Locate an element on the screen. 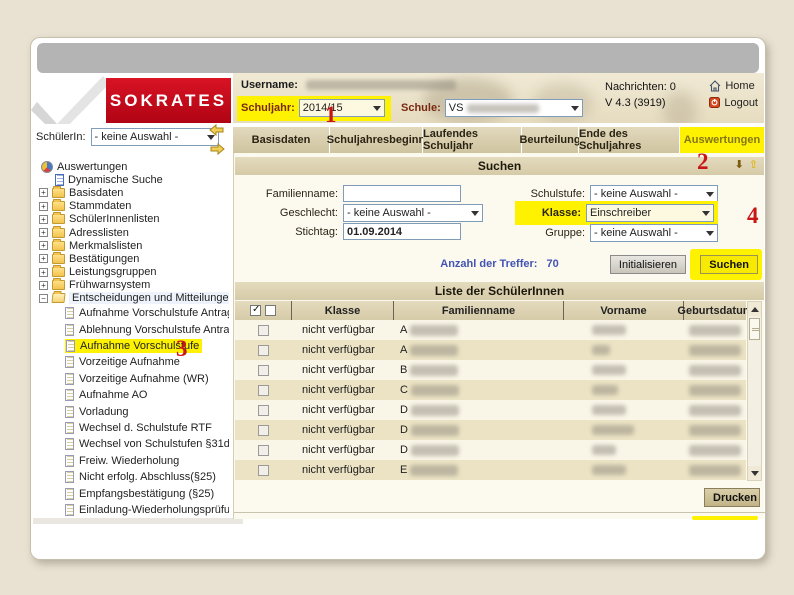 This screenshot has width=794, height=595. tree-folder-bestaetigungen: Bestätigungen is located at coordinates (134, 258).